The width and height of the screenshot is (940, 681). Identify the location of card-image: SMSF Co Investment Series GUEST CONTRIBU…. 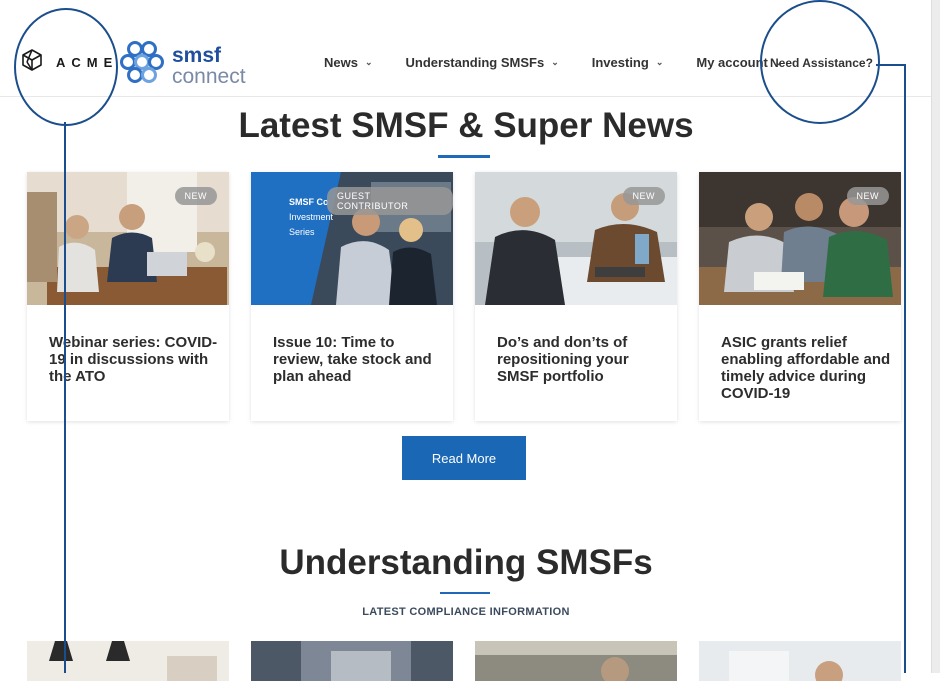
(352, 238).